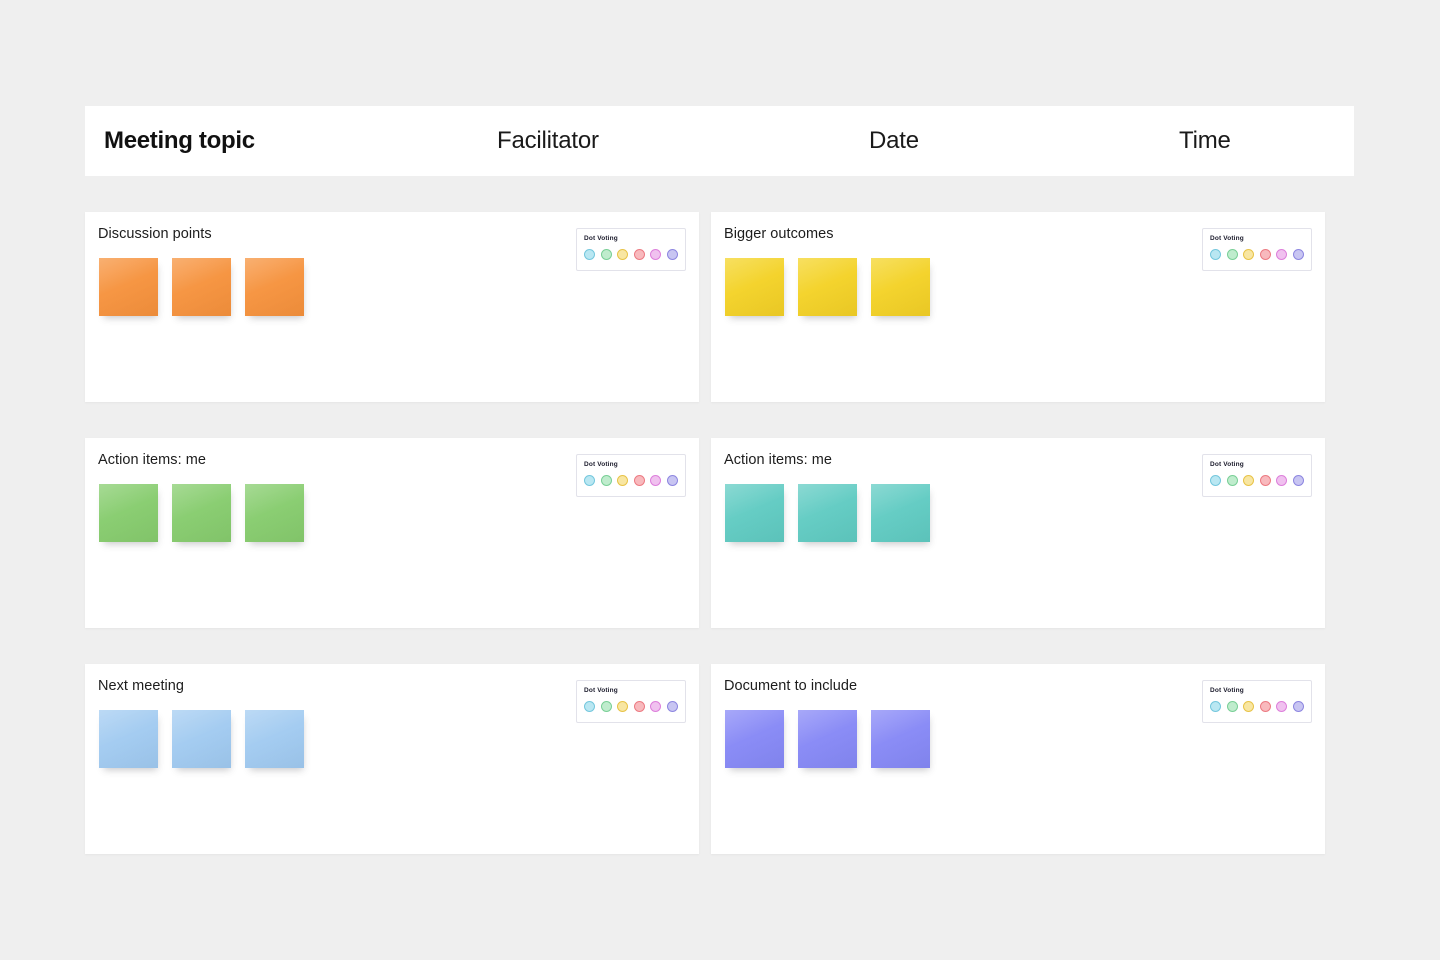 The height and width of the screenshot is (960, 1440). I want to click on time-label: Time, so click(1205, 140).